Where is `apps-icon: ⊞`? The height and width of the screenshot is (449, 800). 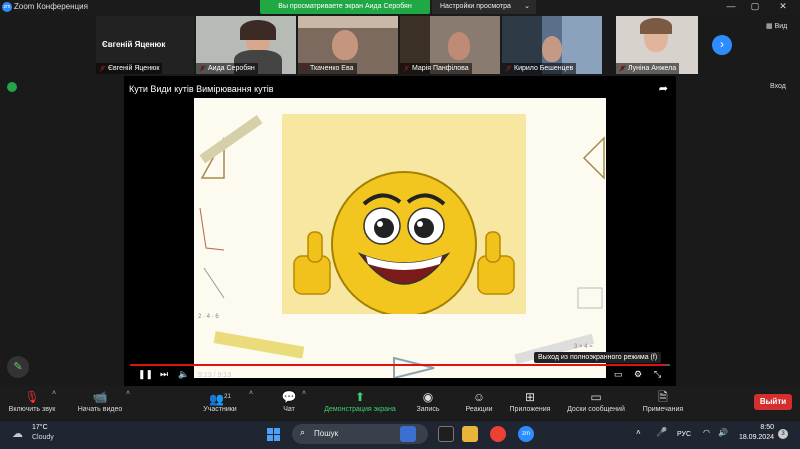
apps-icon: ⊞ is located at coordinates (530, 397).